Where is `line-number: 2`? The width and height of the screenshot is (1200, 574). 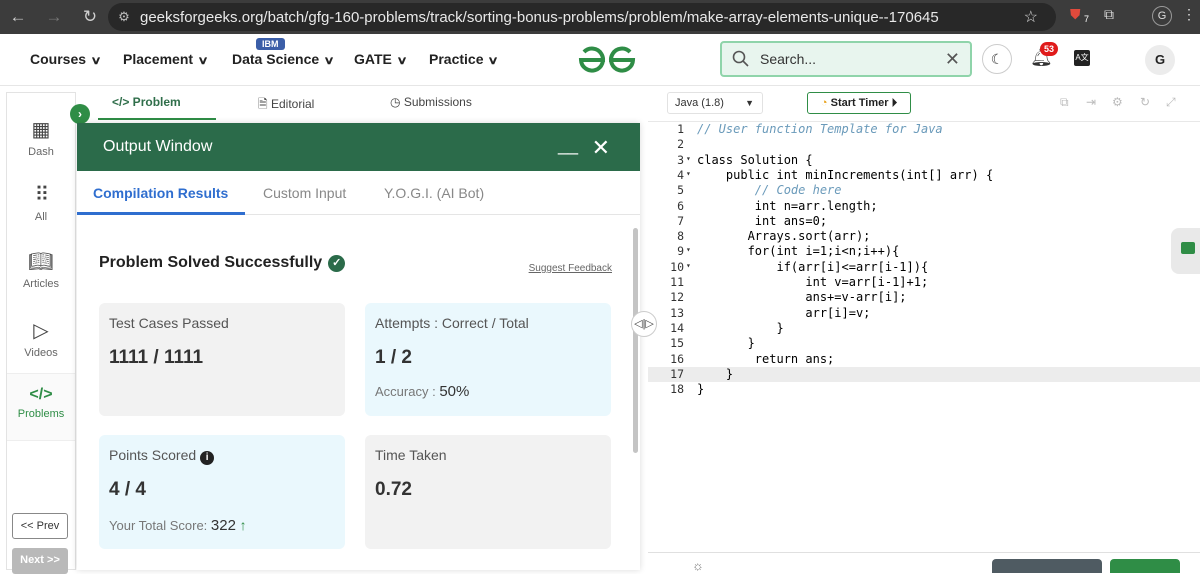 line-number: 2 is located at coordinates (680, 144).